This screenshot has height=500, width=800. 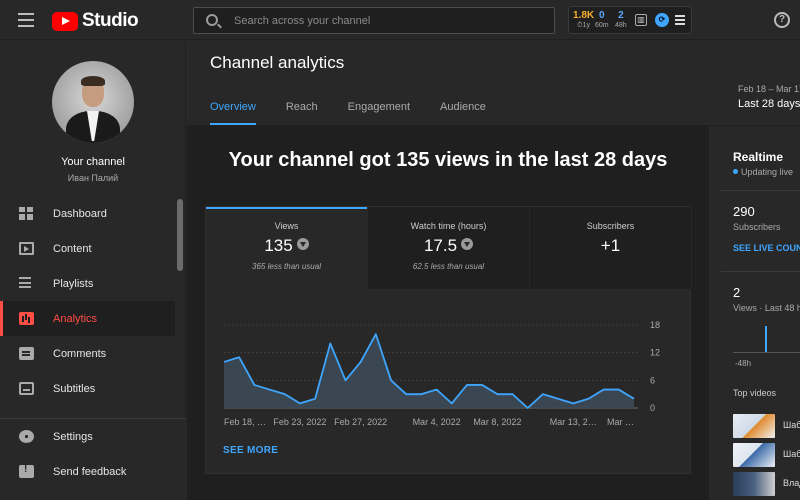 I want to click on chart-icon: ▥, so click(x=641, y=20).